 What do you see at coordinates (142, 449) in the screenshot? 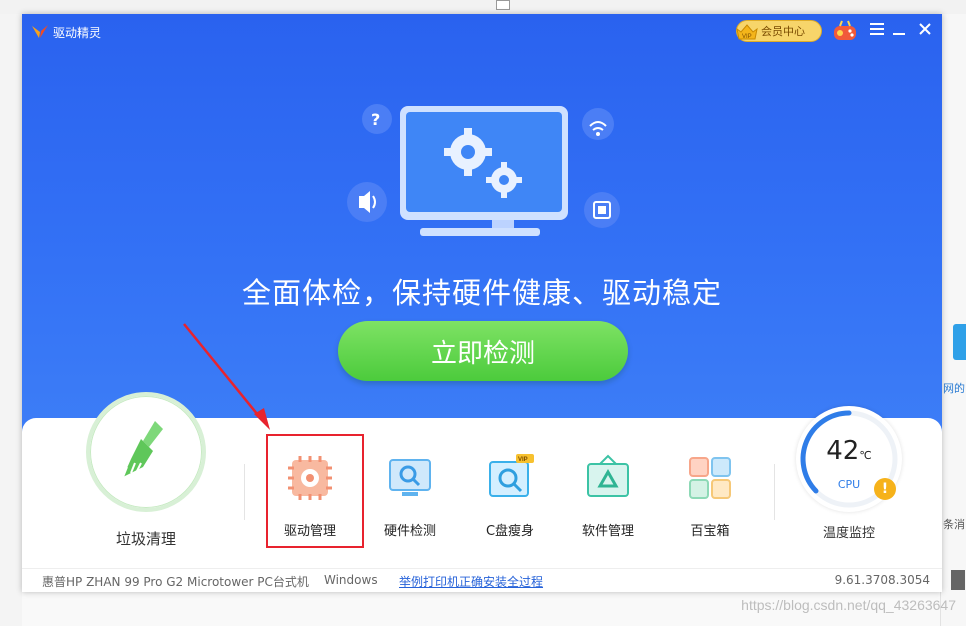
I see `broom-icon` at bounding box center [142, 449].